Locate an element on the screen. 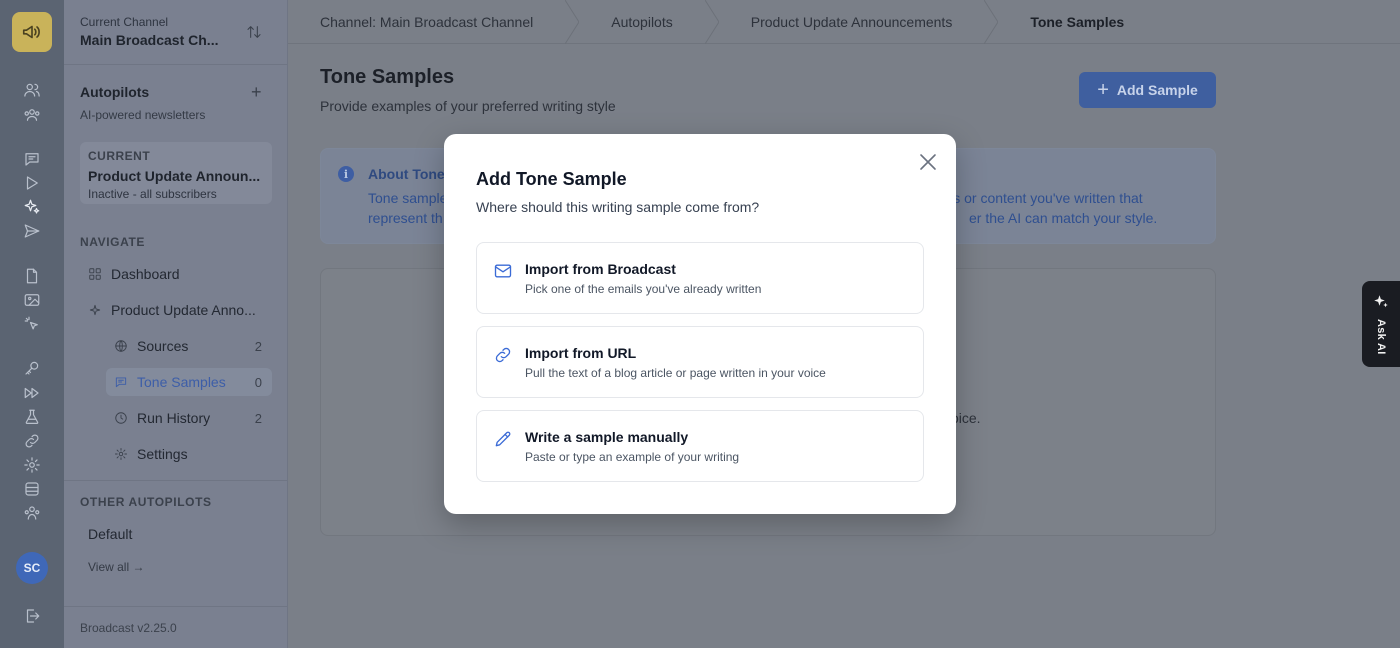 This screenshot has width=1400, height=648. add-sample-label: Add Sample is located at coordinates (1157, 90).